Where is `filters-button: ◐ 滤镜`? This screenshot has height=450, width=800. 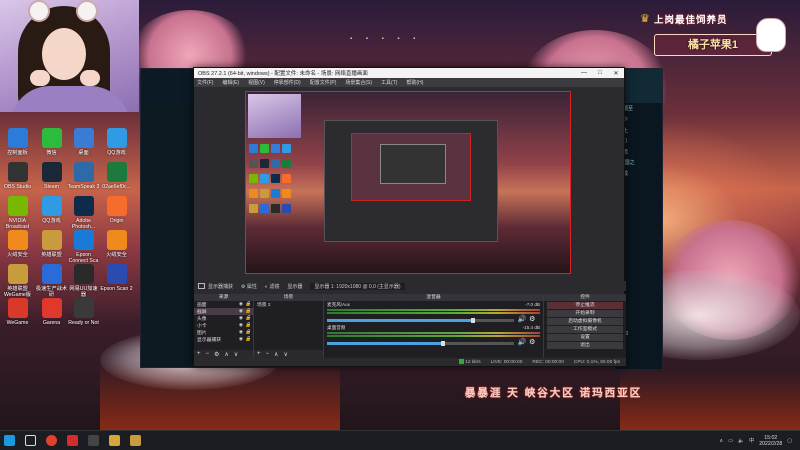 filters-button: ◐ 滤镜 is located at coordinates (272, 286).